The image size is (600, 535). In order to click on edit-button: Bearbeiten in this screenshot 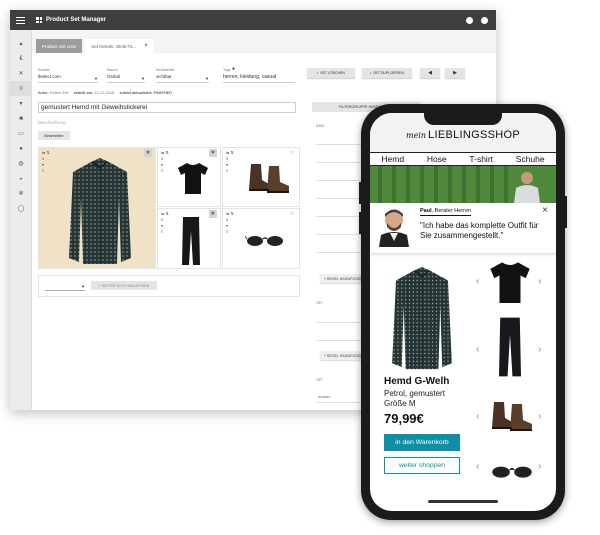, I will do `click(54, 135)`.